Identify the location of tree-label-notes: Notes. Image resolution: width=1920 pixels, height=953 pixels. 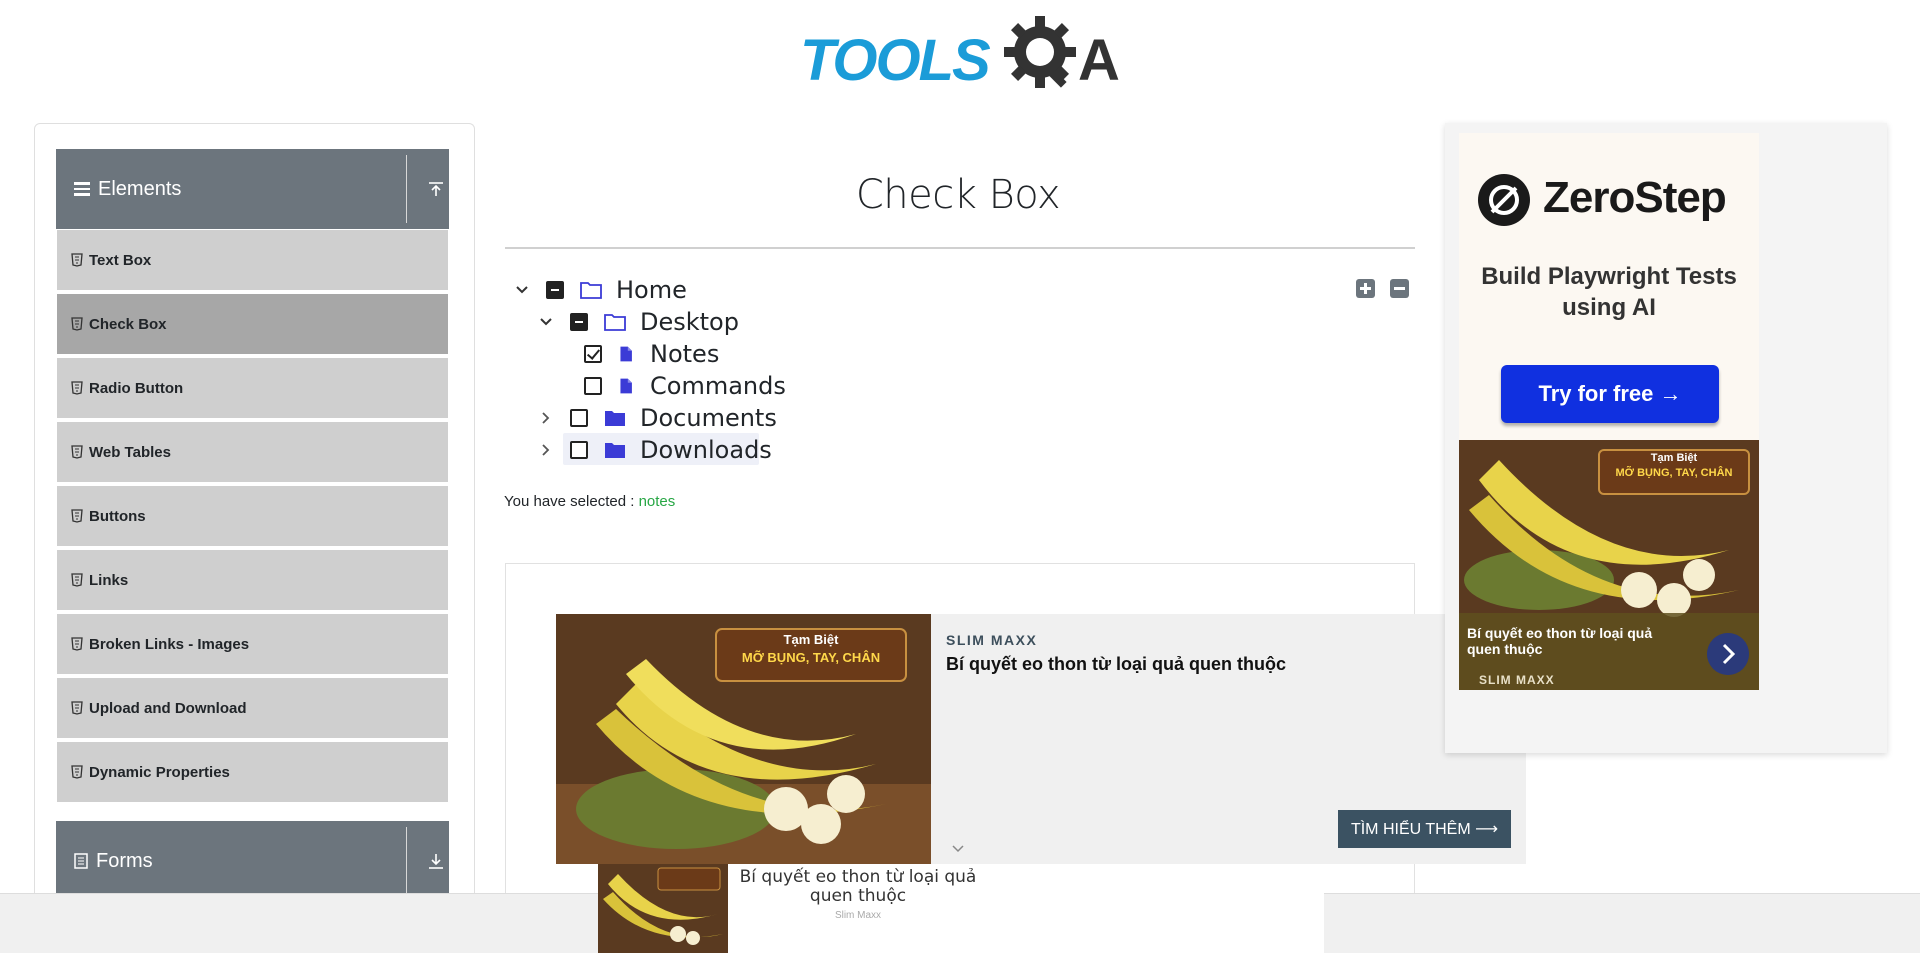
(684, 354).